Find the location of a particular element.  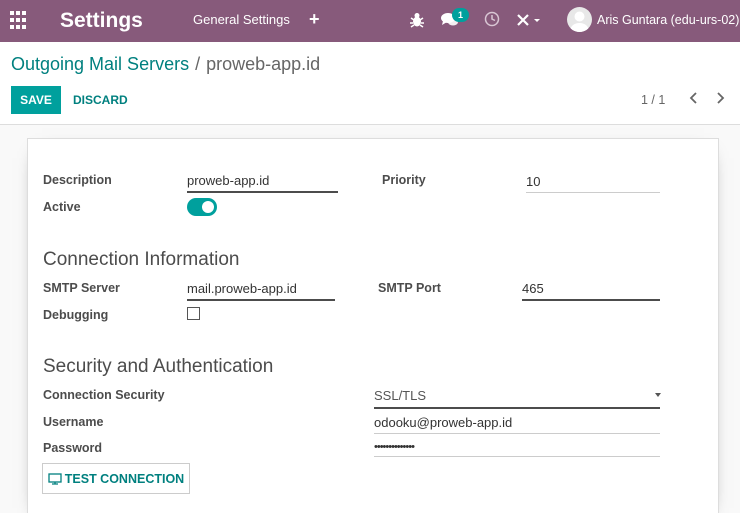

description-label: Description is located at coordinates (77, 180).